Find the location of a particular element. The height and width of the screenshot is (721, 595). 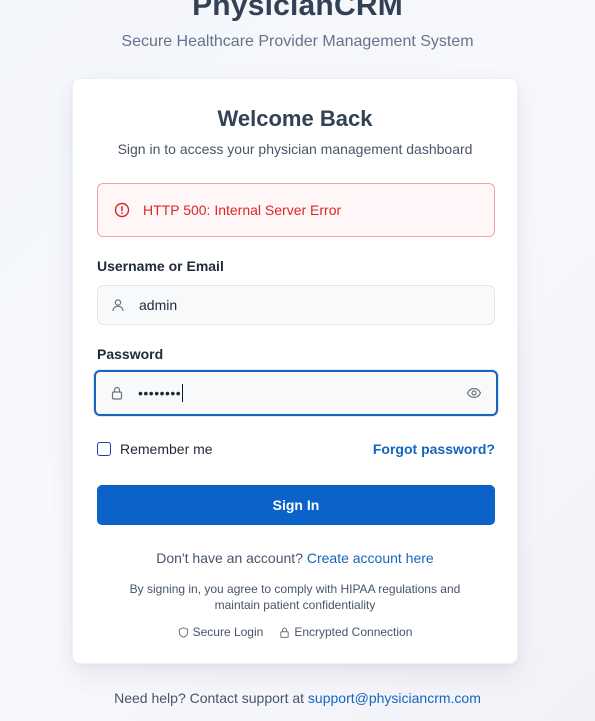

remember-me: Remember me is located at coordinates (155, 449).